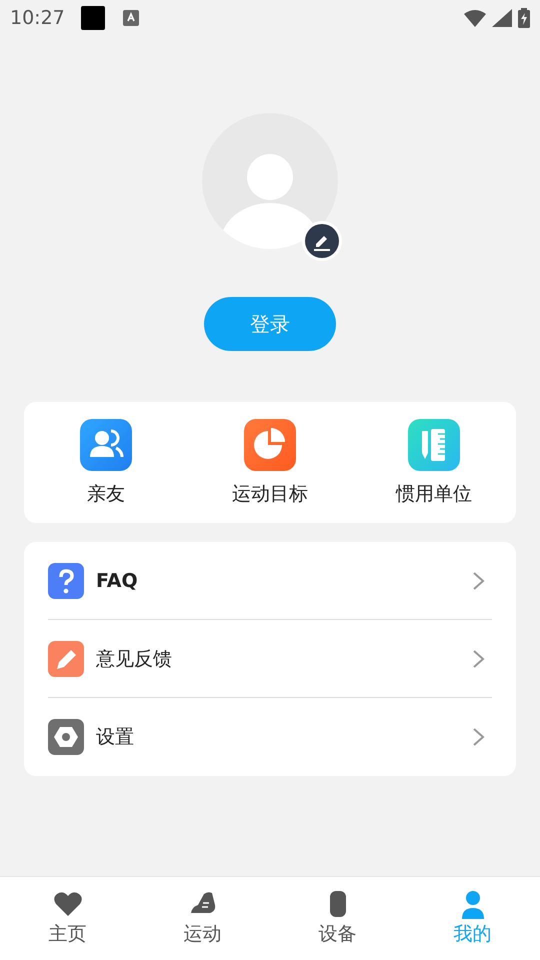 The height and width of the screenshot is (960, 540). What do you see at coordinates (106, 493) in the screenshot?
I see `shortcut-label: 亲友` at bounding box center [106, 493].